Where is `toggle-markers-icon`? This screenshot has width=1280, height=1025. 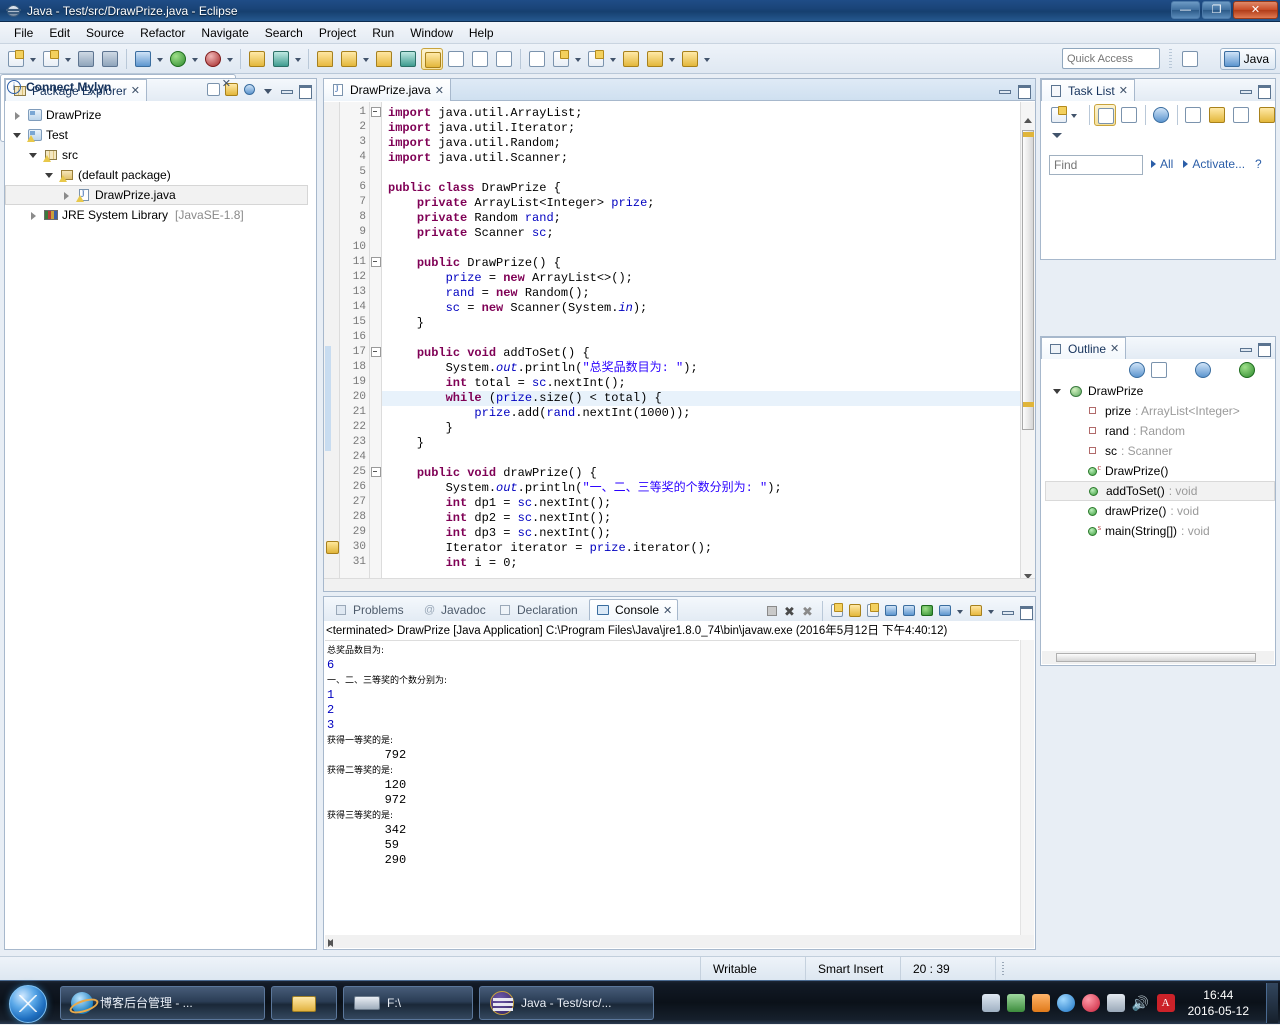 toggle-markers-icon is located at coordinates (480, 59).